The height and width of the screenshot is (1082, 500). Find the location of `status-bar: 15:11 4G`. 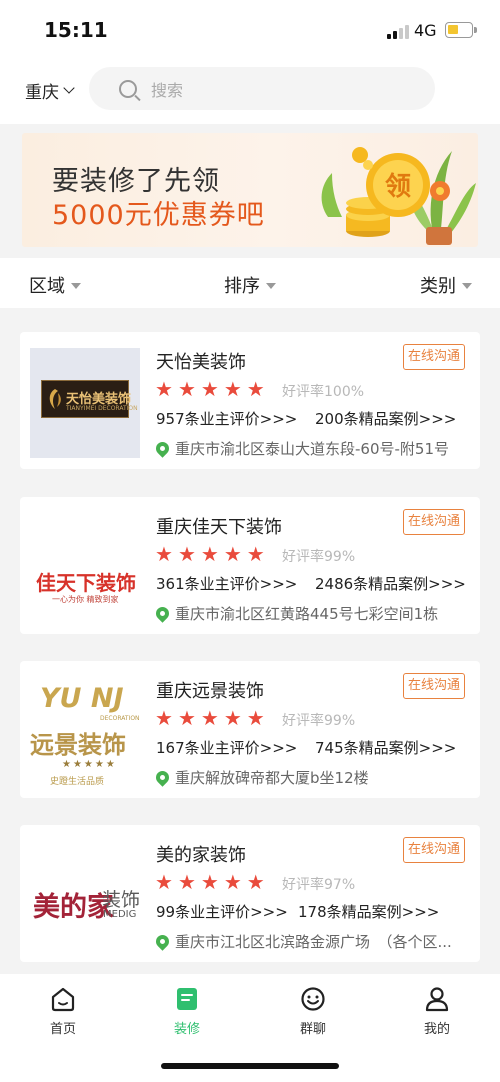

status-bar: 15:11 4G is located at coordinates (250, 31).